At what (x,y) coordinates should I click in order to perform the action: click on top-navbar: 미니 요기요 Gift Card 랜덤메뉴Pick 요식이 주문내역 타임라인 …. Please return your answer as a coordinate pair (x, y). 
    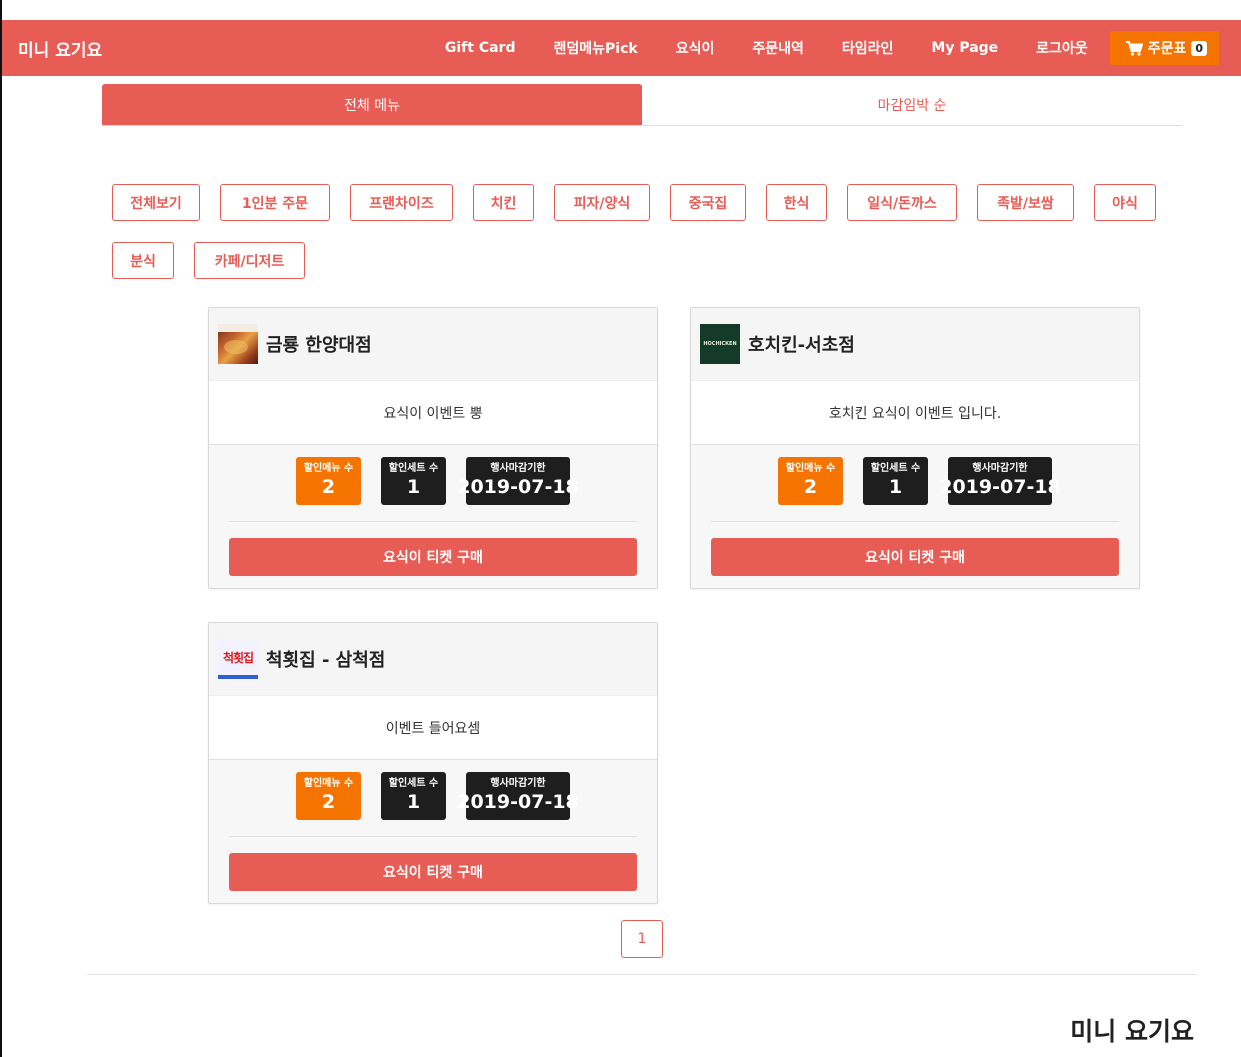
    Looking at the image, I should click on (621, 48).